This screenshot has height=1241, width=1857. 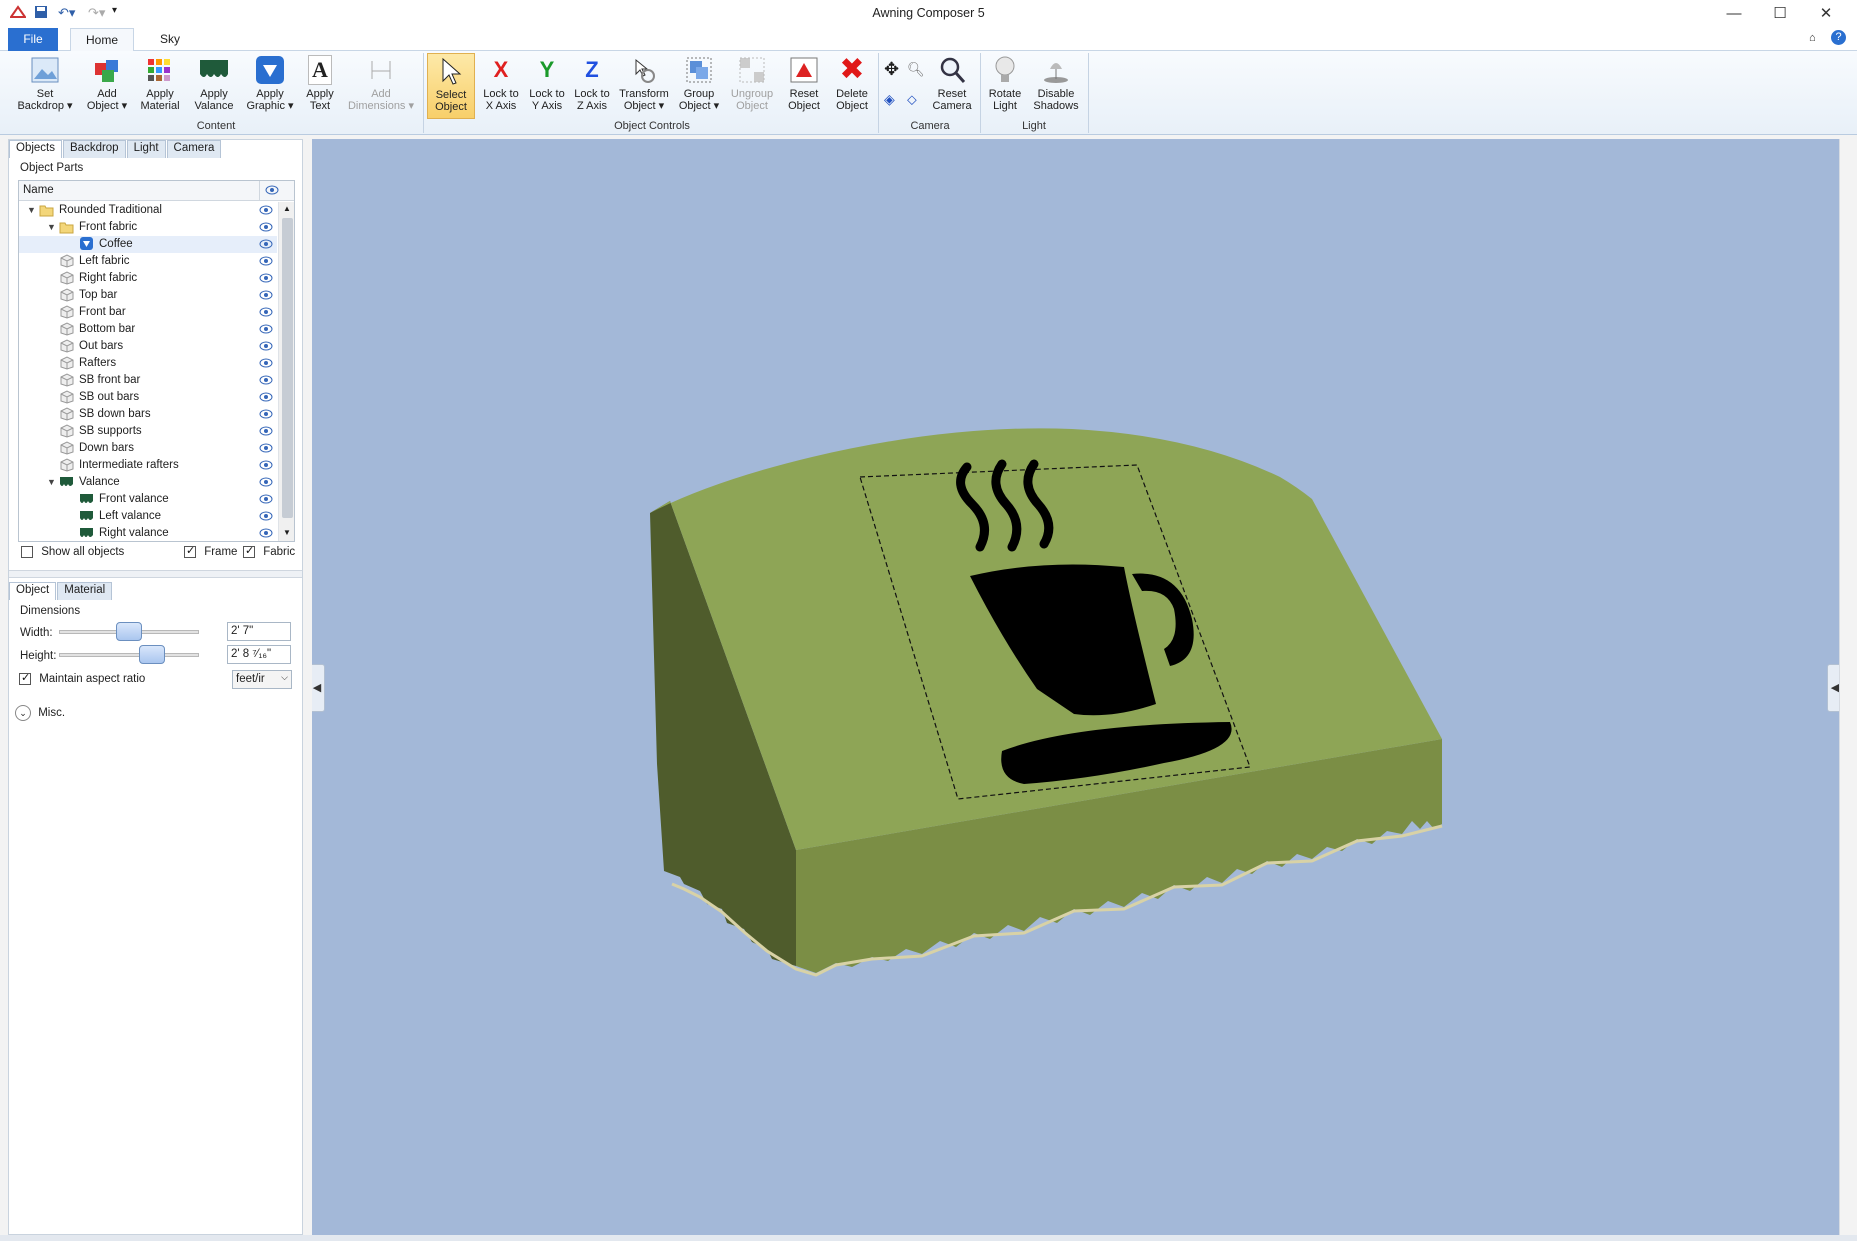 I want to click on tree-row: Down bars, so click(x=148, y=448).